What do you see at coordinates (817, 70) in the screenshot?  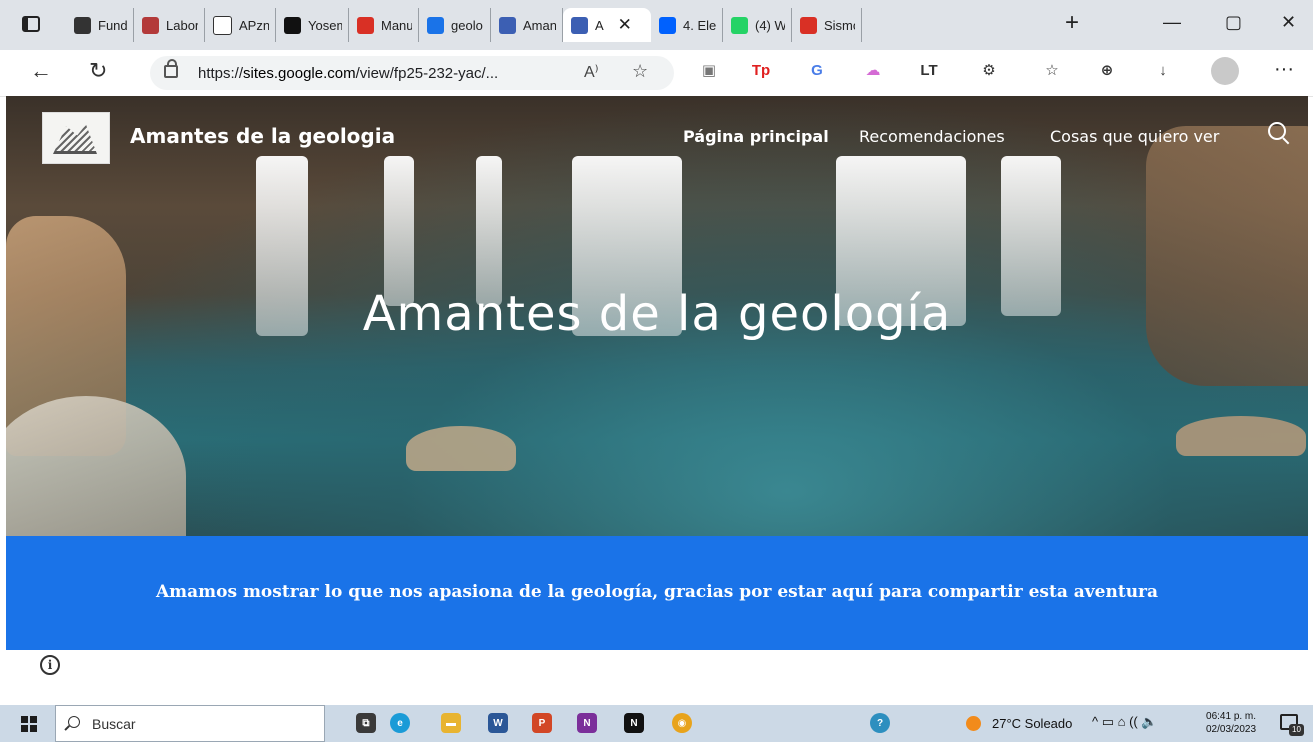 I see `translate-extension-icon: G` at bounding box center [817, 70].